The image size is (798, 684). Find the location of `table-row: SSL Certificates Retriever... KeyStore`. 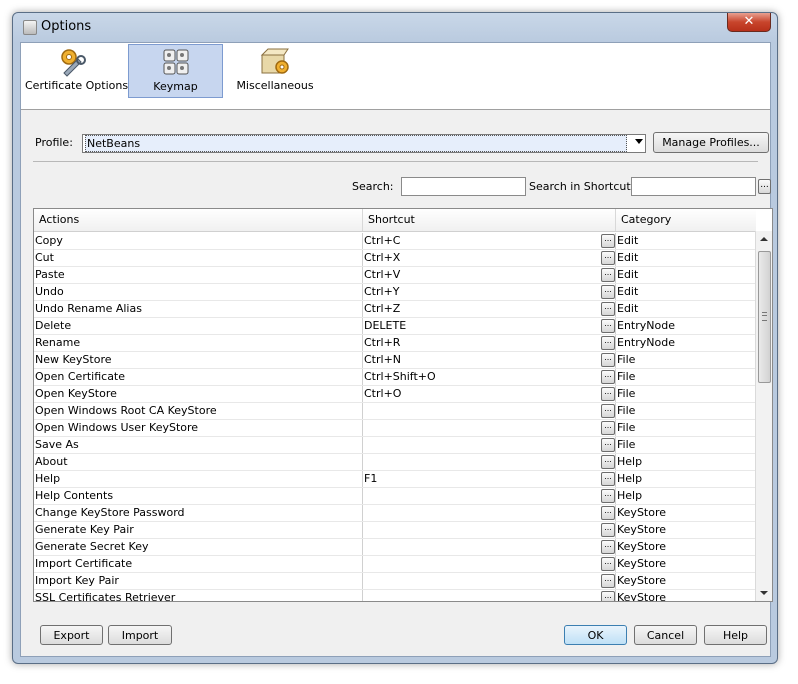

table-row: SSL Certificates Retriever... KeyStore is located at coordinates (395, 595).